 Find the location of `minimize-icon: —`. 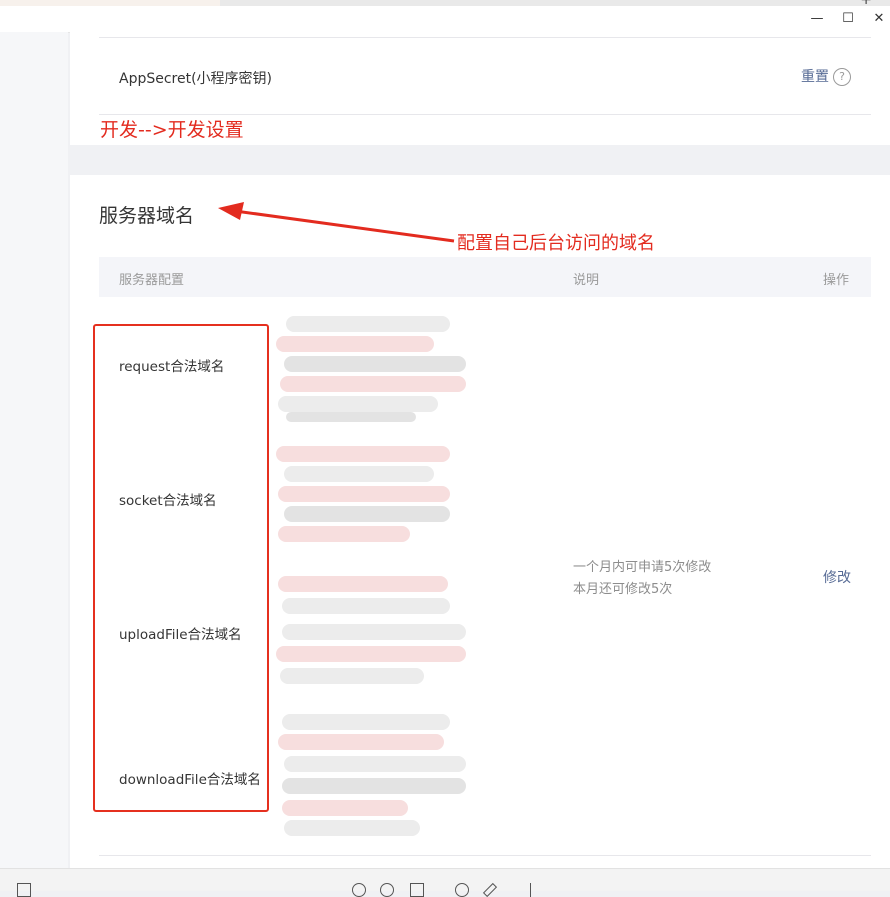

minimize-icon: — is located at coordinates (817, 19).